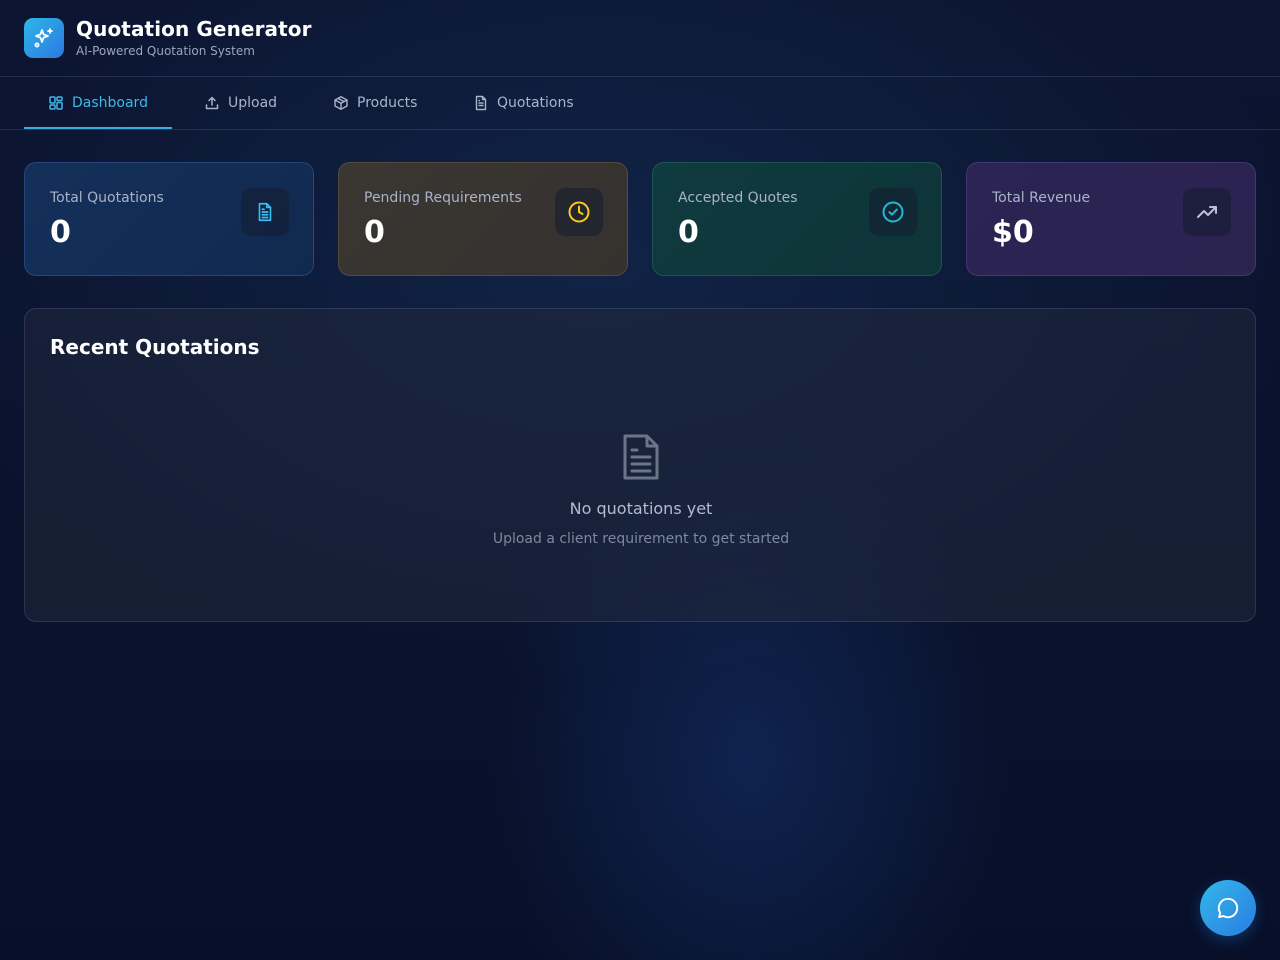  What do you see at coordinates (640, 103) in the screenshot?
I see `main-nav: Dashboard Upload Products Quotations` at bounding box center [640, 103].